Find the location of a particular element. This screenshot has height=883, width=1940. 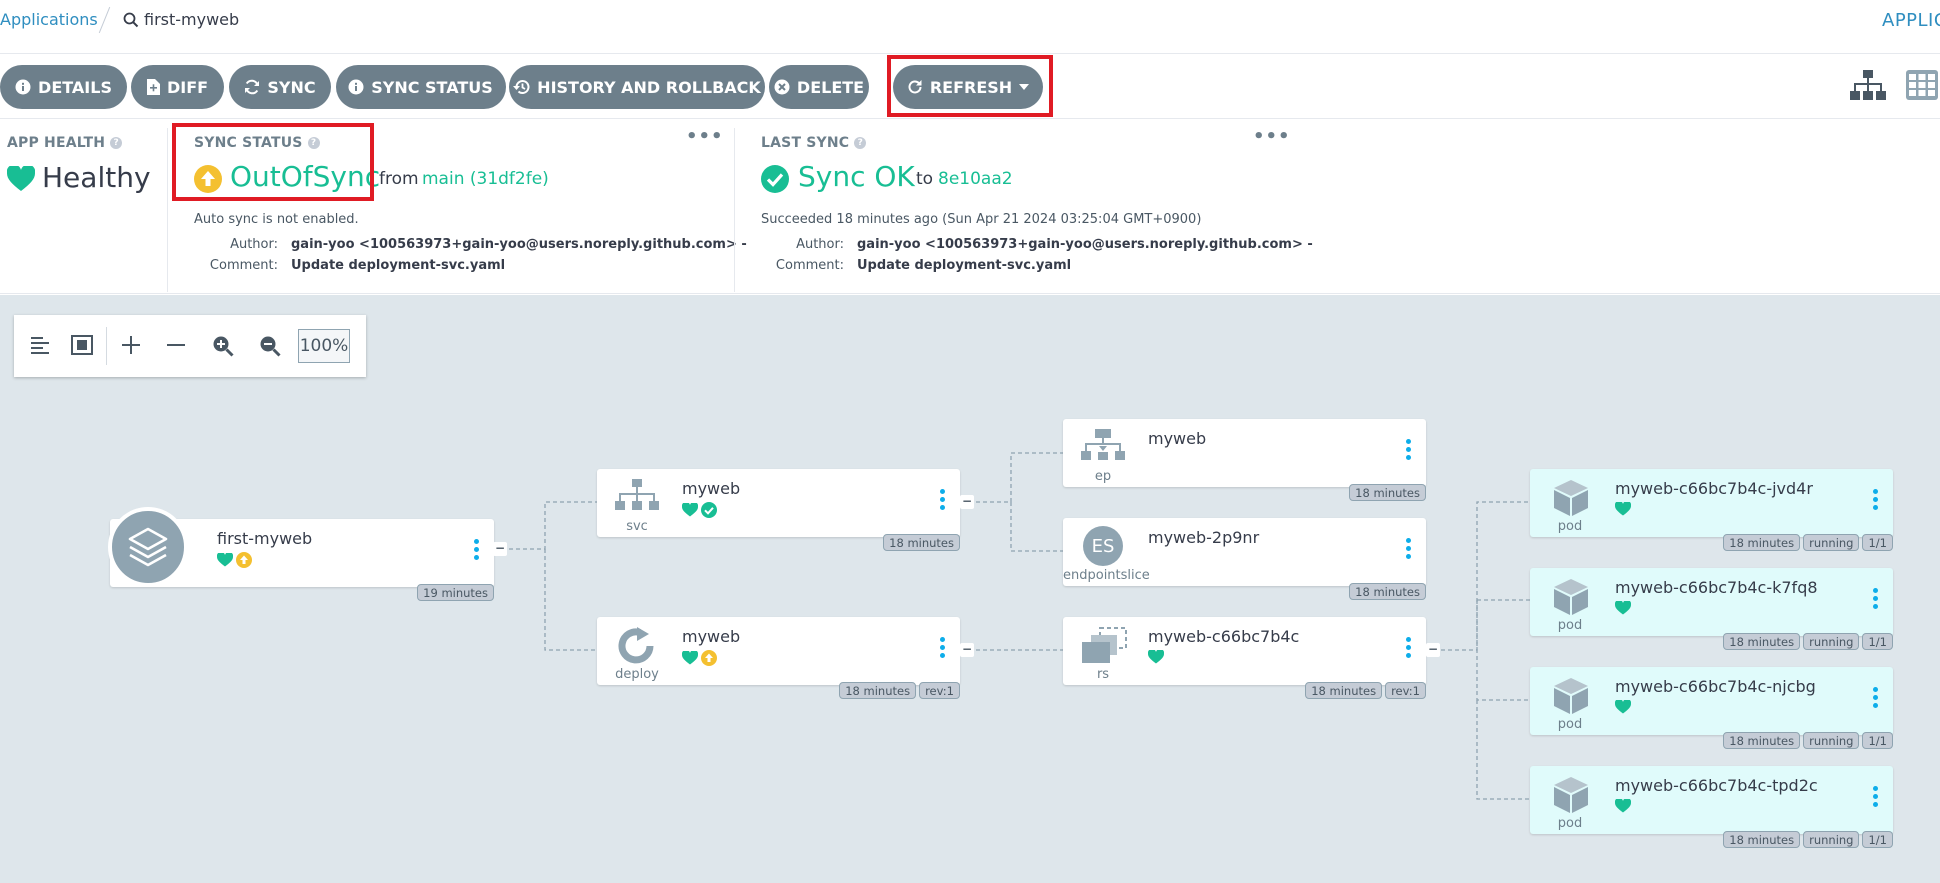

node-kind: pod is located at coordinates (1570, 625).